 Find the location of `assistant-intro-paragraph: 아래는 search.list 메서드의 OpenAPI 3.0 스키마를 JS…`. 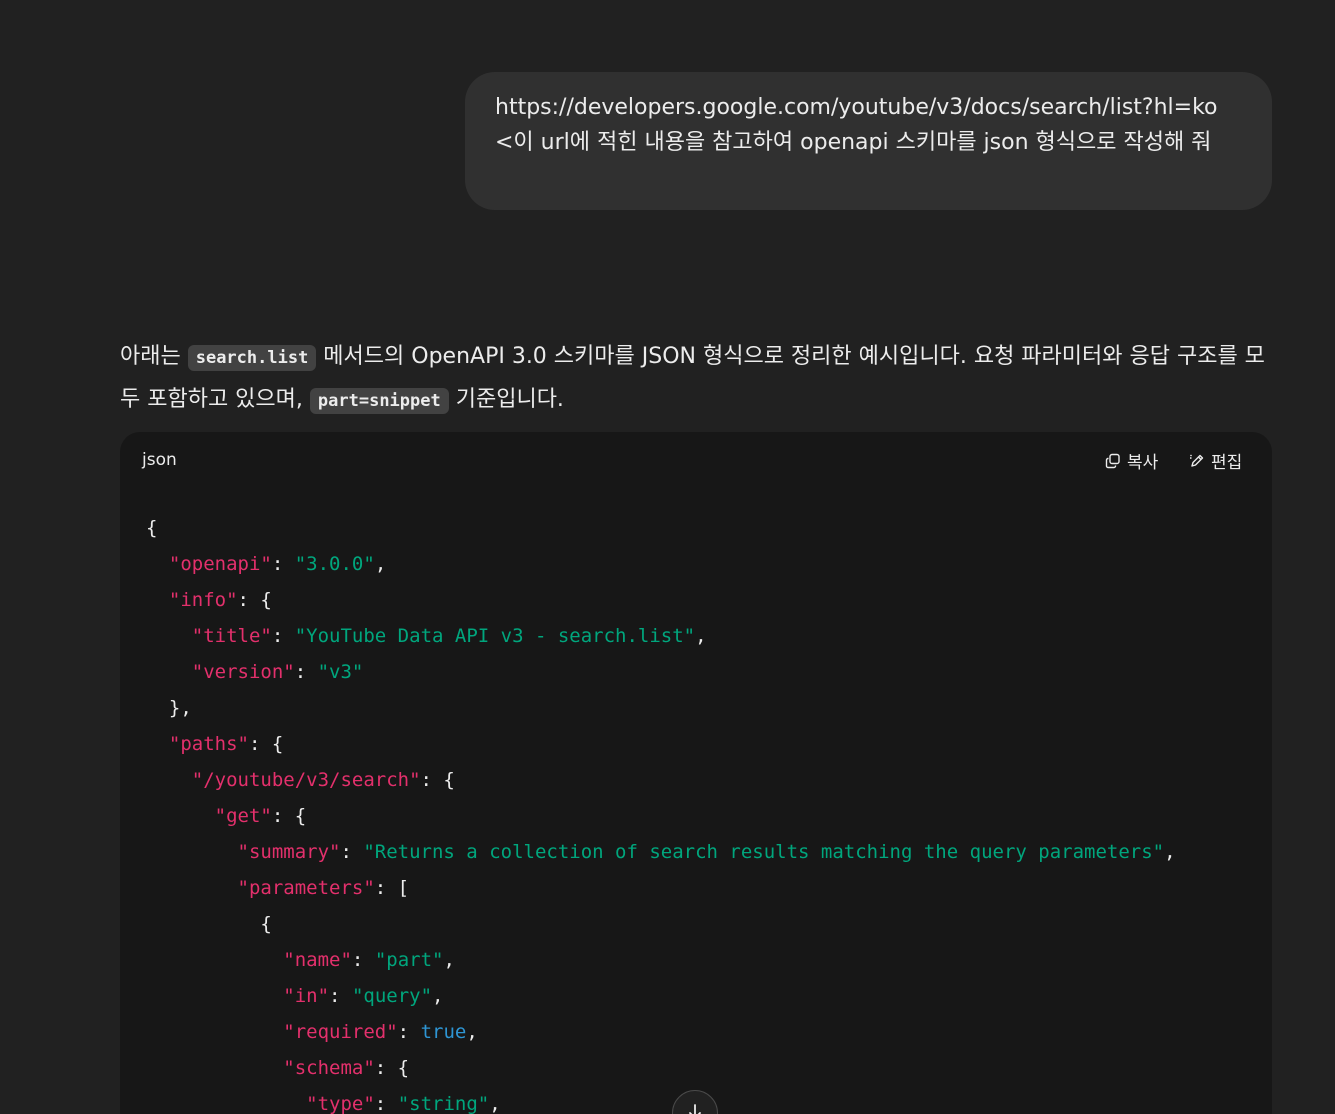

assistant-intro-paragraph: 아래는 search.list 메서드의 OpenAPI 3.0 스키마를 JS… is located at coordinates (700, 379).